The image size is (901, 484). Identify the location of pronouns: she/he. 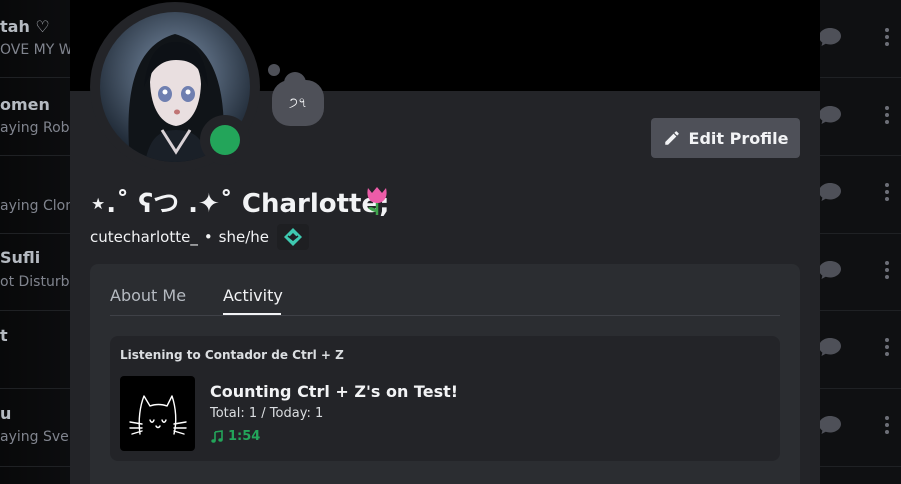
(244, 237).